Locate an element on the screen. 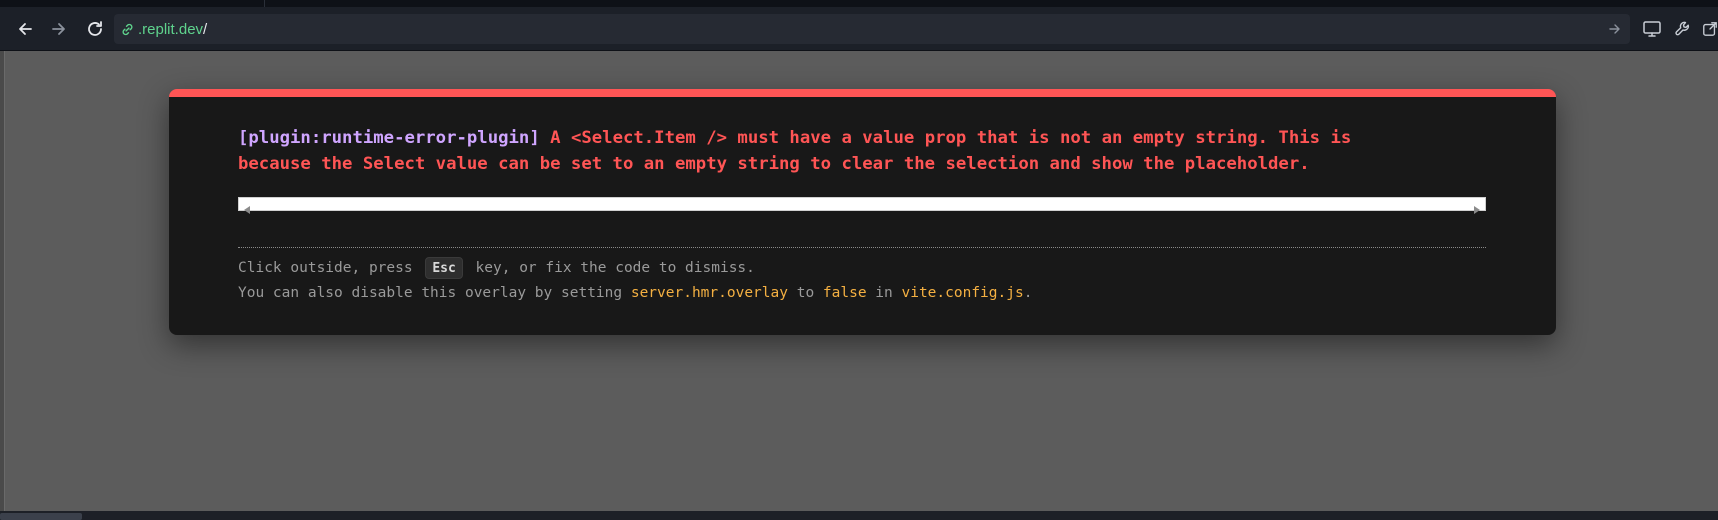 The height and width of the screenshot is (520, 1718). scroll-left-icon is located at coordinates (247, 209).